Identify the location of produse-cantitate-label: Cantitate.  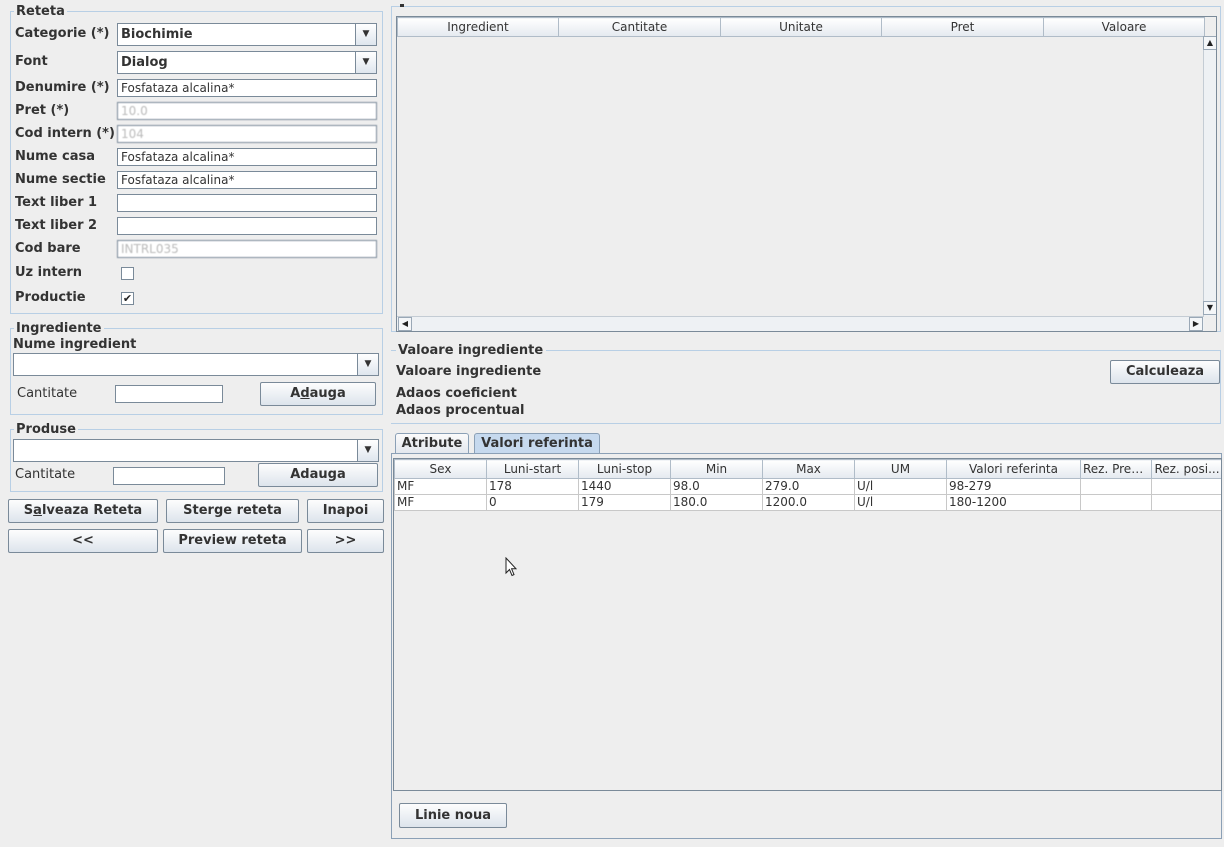
(45, 474).